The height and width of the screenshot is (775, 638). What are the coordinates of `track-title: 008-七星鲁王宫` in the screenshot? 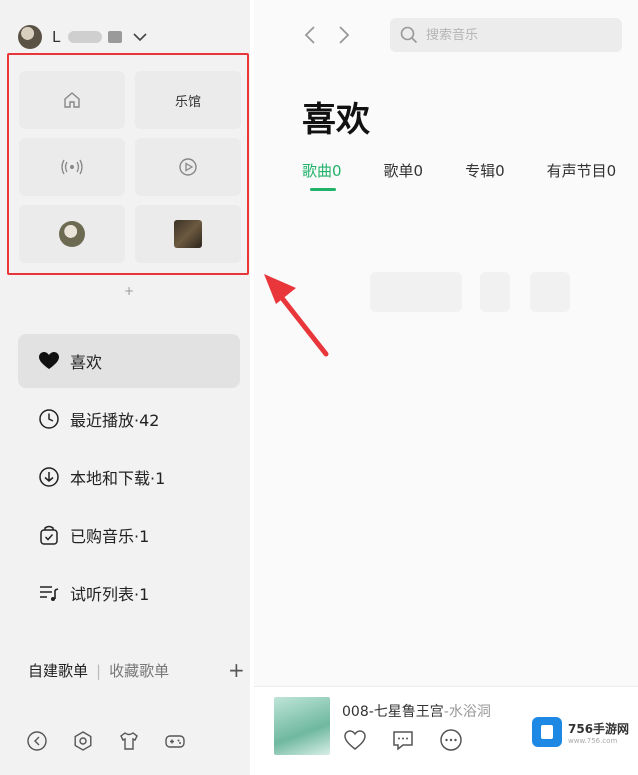 It's located at (393, 712).